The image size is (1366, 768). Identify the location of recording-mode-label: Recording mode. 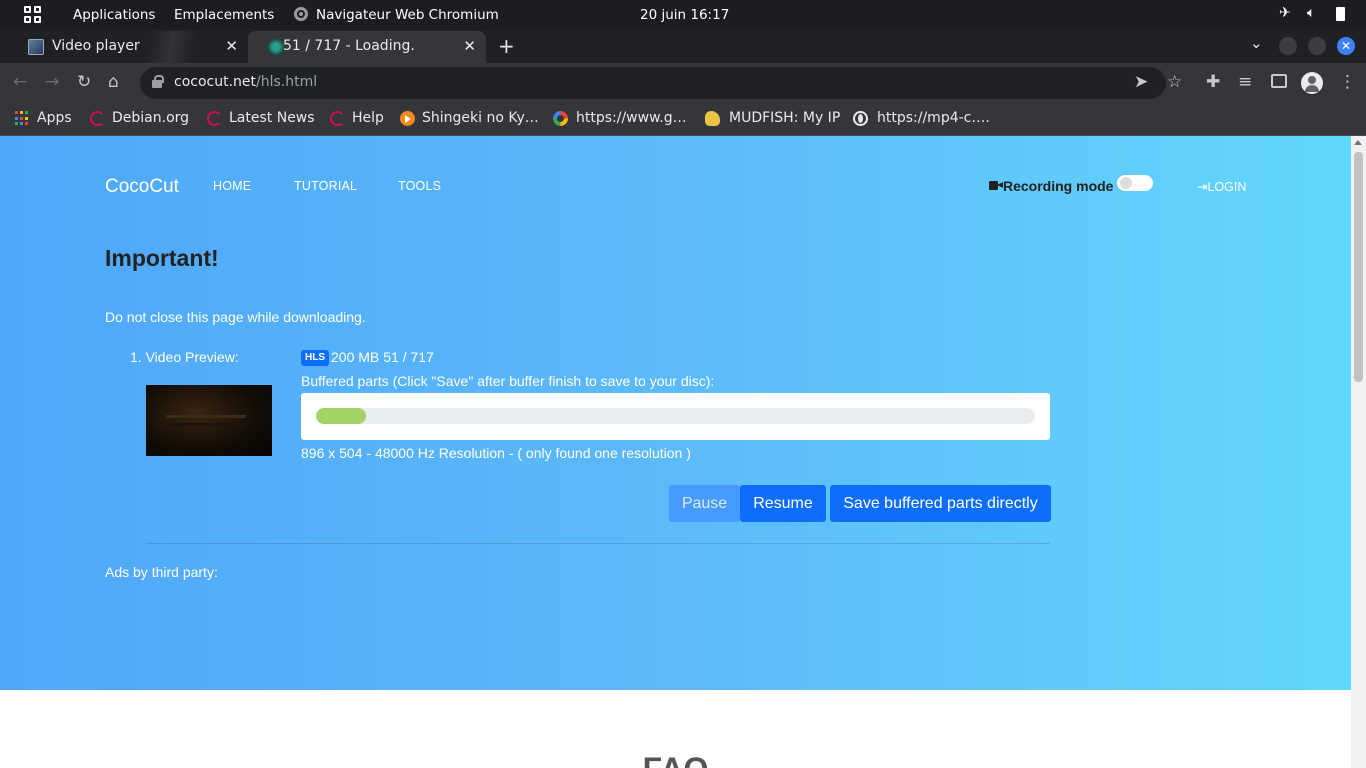
(1058, 186).